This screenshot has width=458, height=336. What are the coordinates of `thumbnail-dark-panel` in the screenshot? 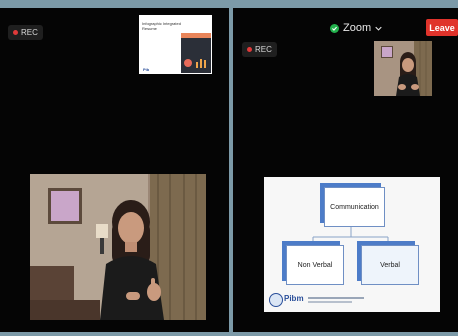 It's located at (196, 53).